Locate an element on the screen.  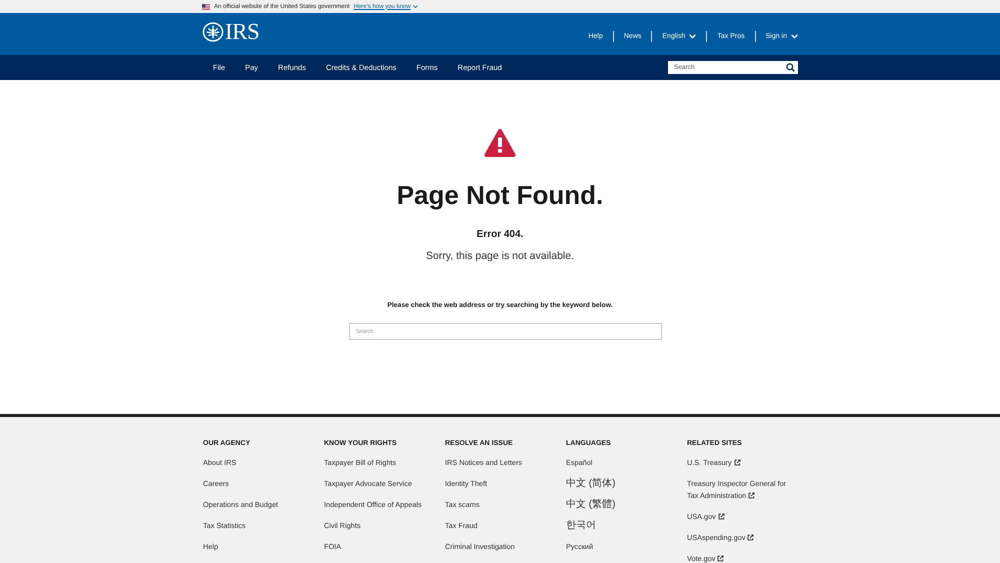
flag-icon is located at coordinates (206, 7).